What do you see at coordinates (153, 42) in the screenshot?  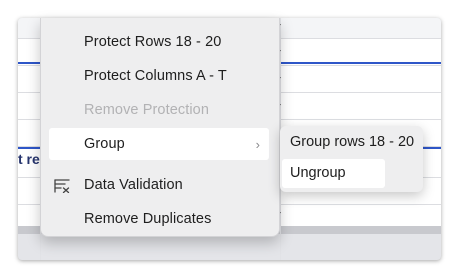 I see `menu-item-label: Protect Rows 18 - 20` at bounding box center [153, 42].